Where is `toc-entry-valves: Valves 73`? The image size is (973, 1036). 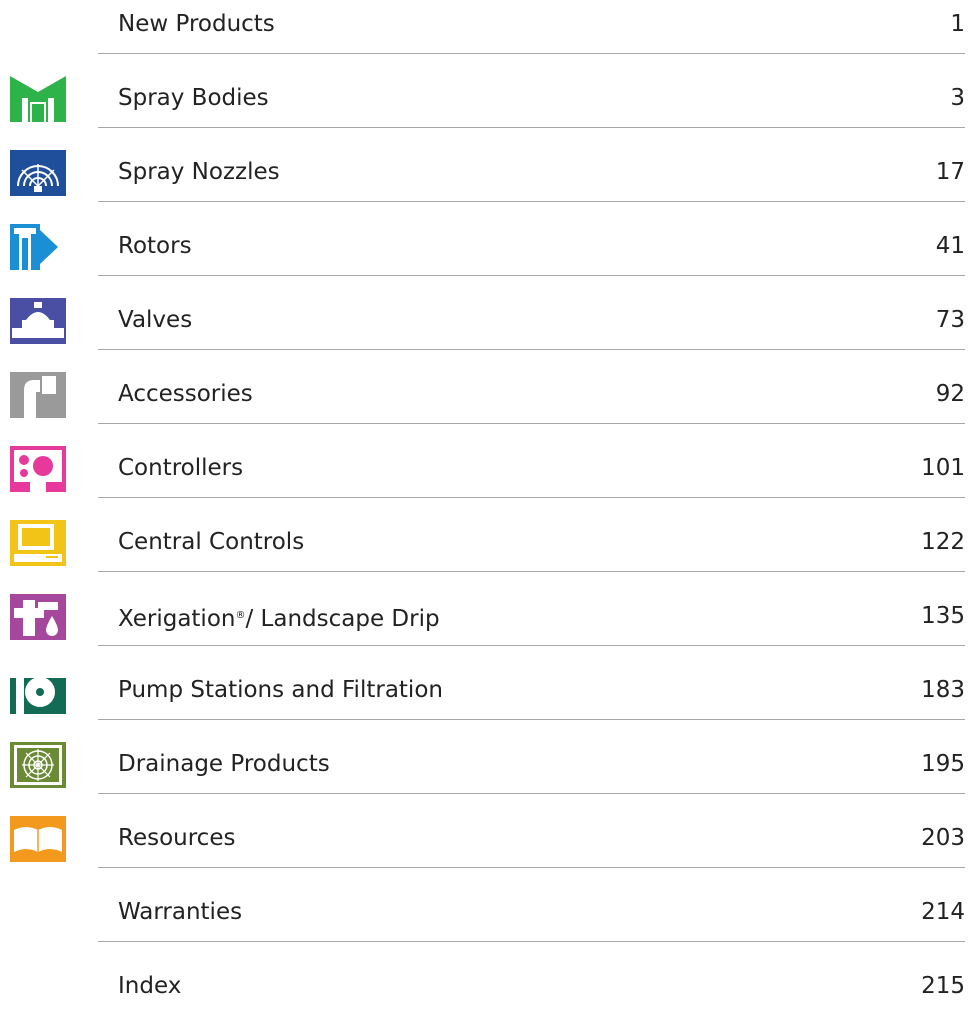
toc-entry-valves: Valves 73 is located at coordinates (486, 333).